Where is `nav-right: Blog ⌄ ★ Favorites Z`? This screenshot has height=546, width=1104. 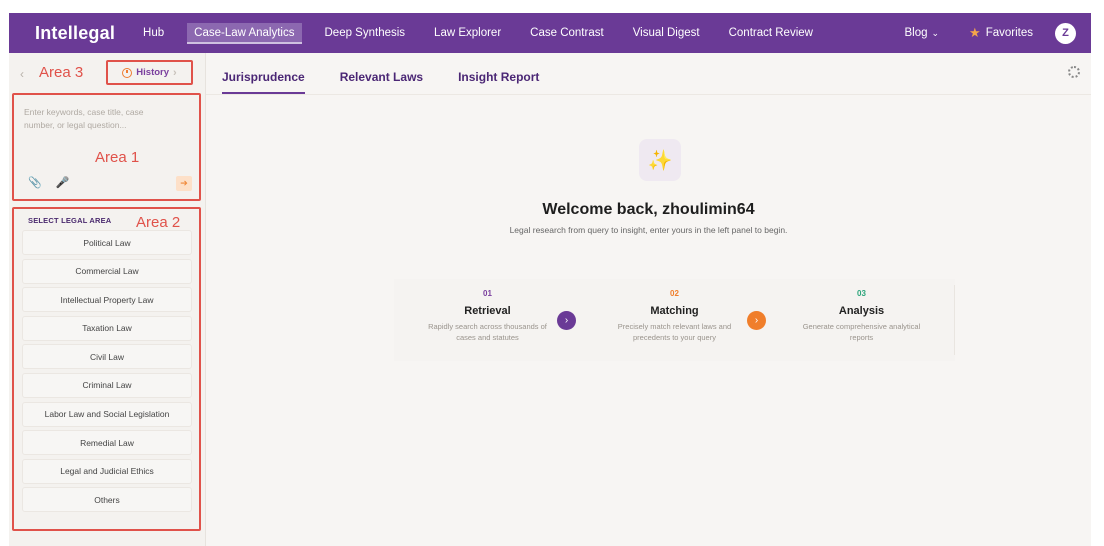
nav-right: Blog ⌄ ★ Favorites Z is located at coordinates (997, 33).